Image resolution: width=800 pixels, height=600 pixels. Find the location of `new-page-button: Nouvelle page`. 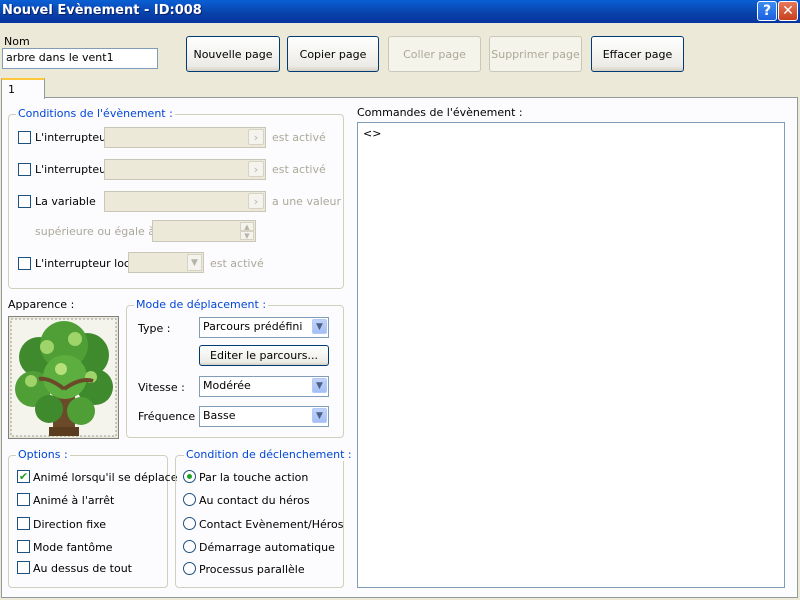

new-page-button: Nouvelle page is located at coordinates (233, 54).